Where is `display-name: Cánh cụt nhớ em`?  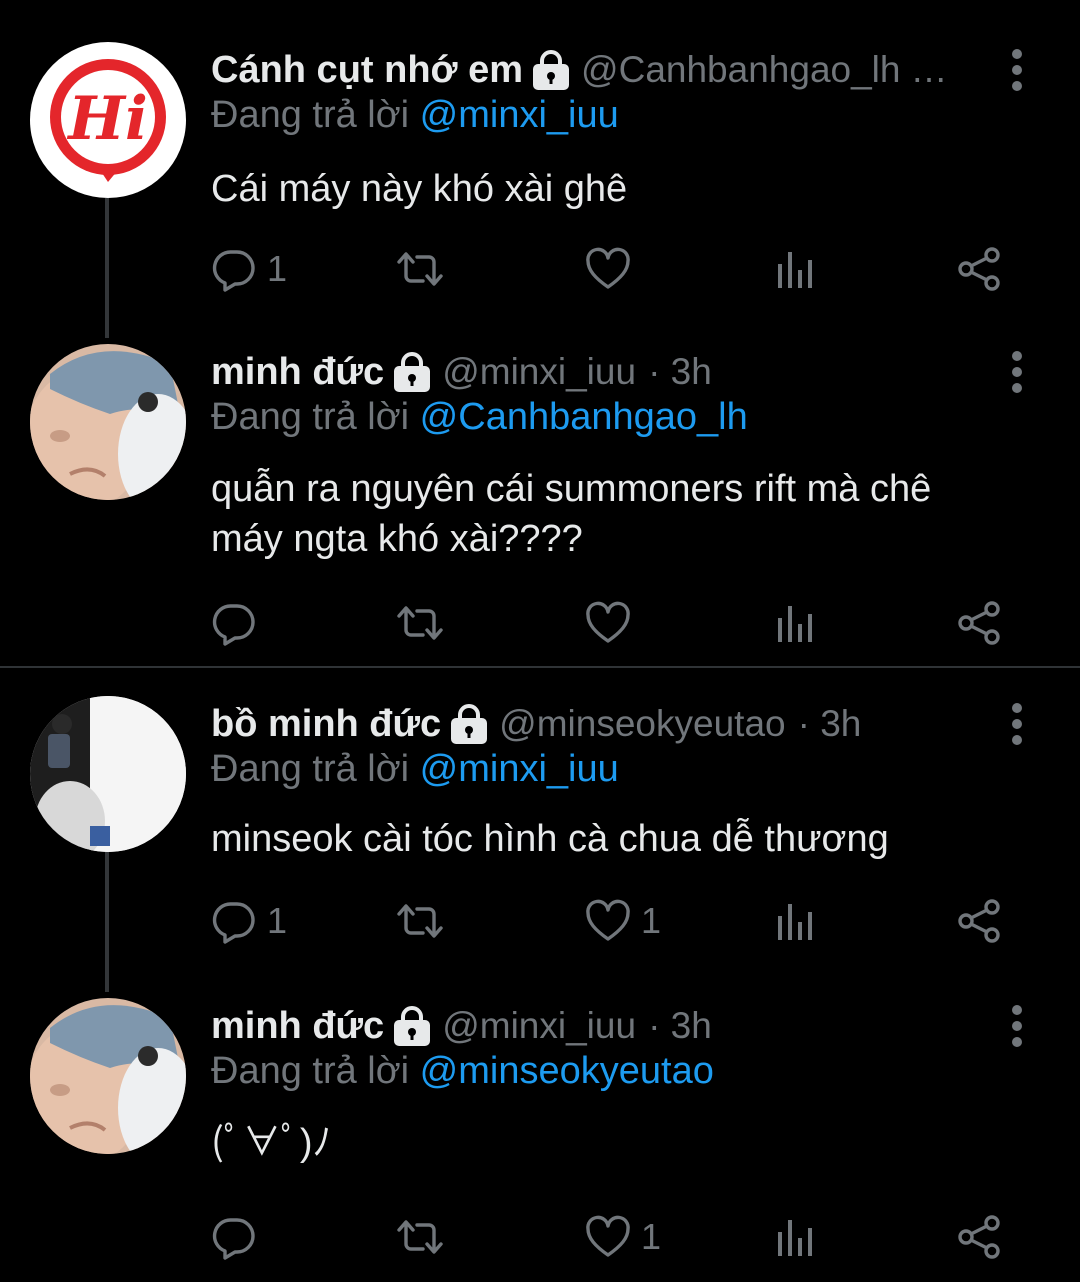 display-name: Cánh cụt nhớ em is located at coordinates (367, 70).